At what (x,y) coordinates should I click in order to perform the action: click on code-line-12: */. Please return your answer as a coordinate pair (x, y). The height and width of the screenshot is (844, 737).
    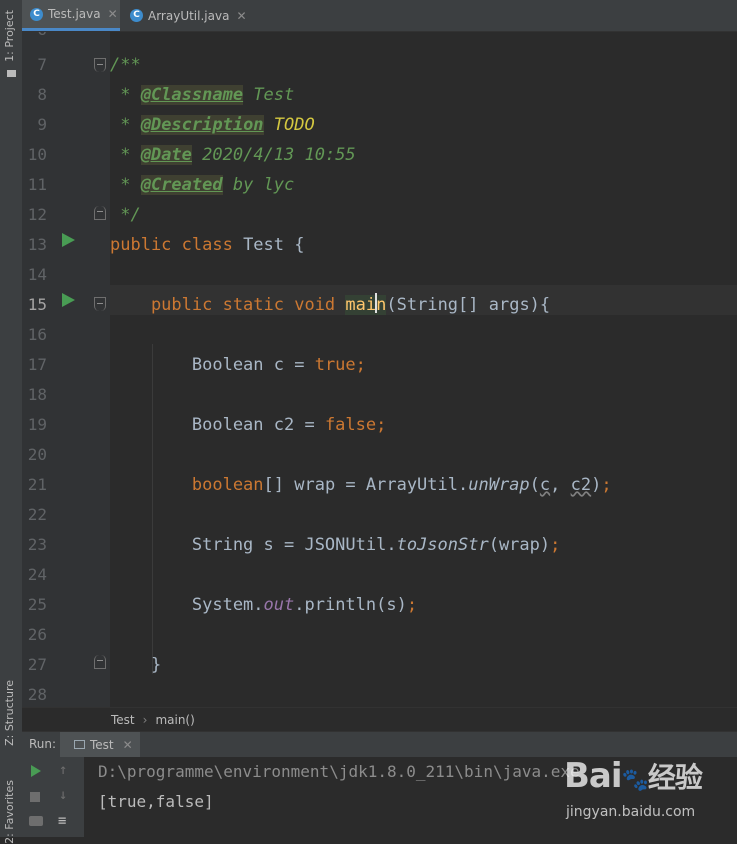
    Looking at the image, I should click on (125, 215).